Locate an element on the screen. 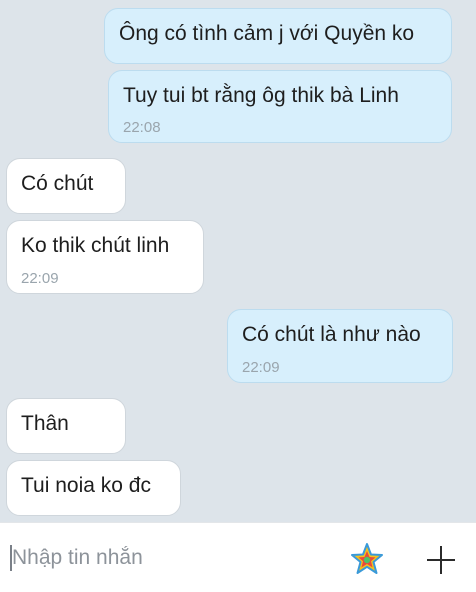  message-text: Tui noia ko đc is located at coordinates (86, 485).